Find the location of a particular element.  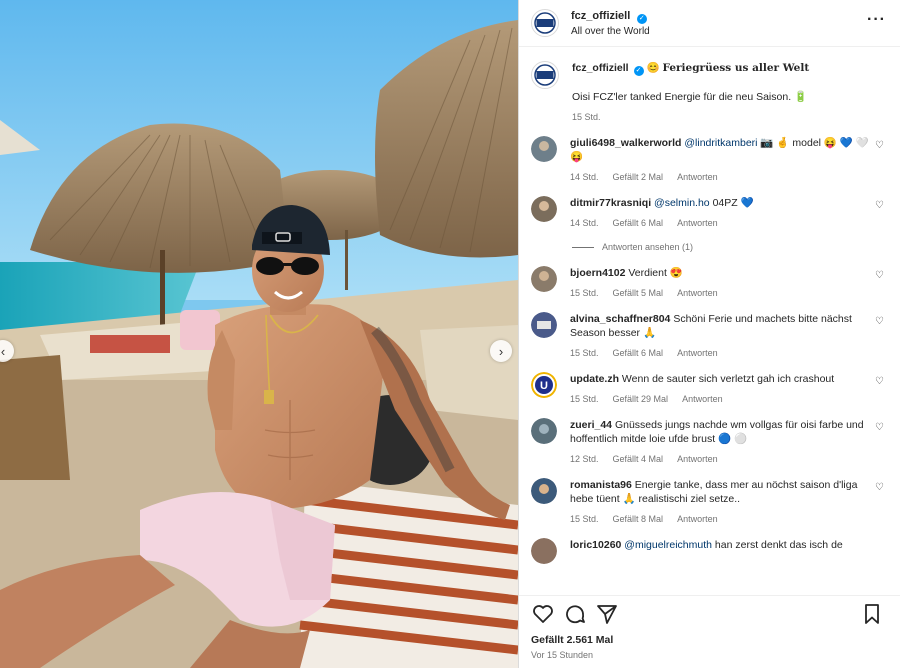

comment-username: giuli6498_walkerworld is located at coordinates (625, 143).